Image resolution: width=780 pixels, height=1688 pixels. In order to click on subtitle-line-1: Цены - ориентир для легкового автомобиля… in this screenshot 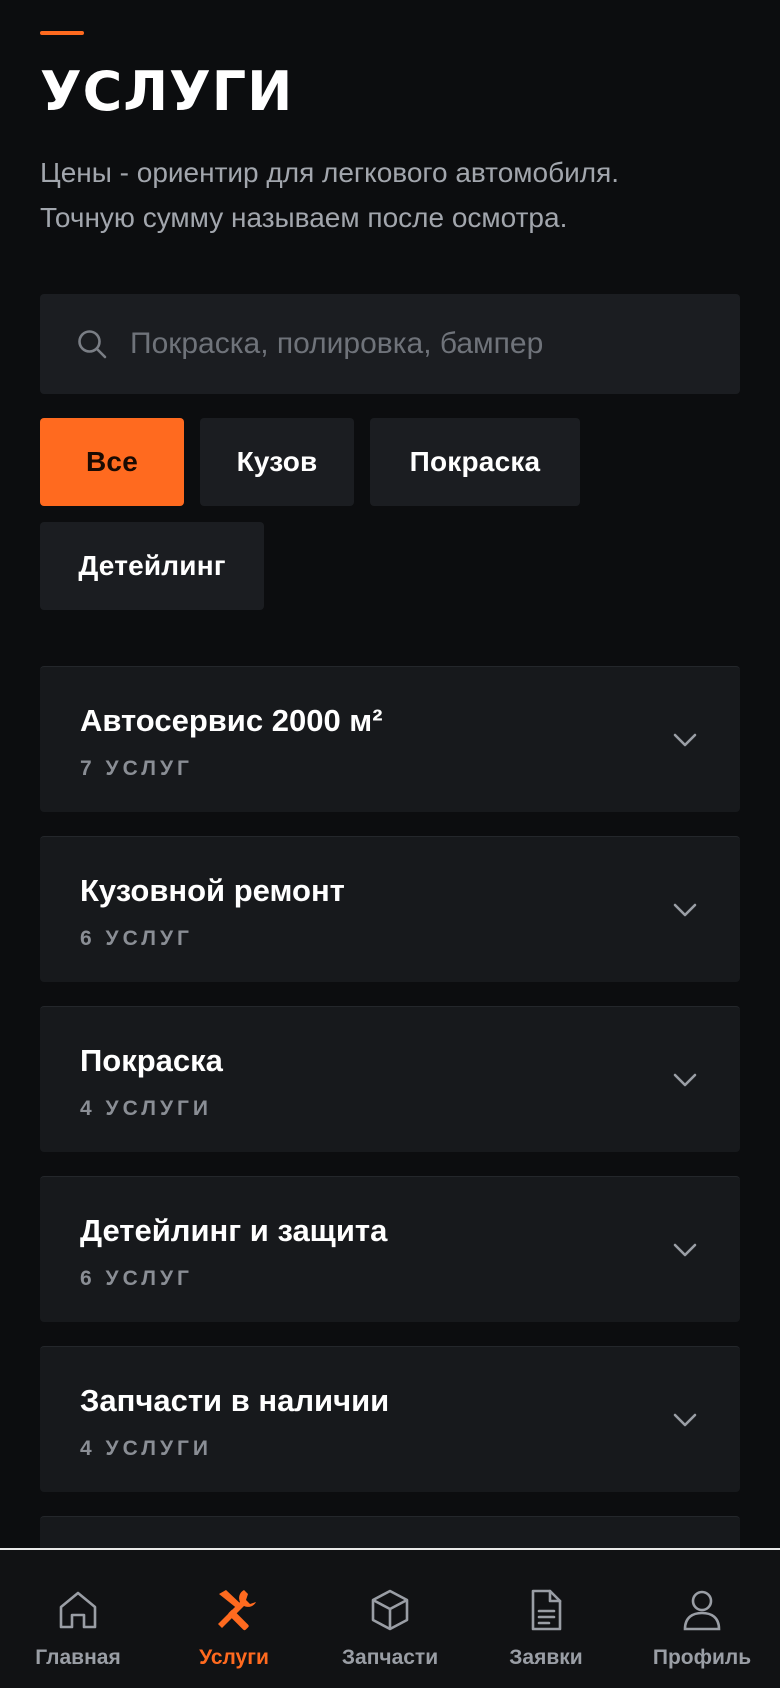, I will do `click(330, 172)`.